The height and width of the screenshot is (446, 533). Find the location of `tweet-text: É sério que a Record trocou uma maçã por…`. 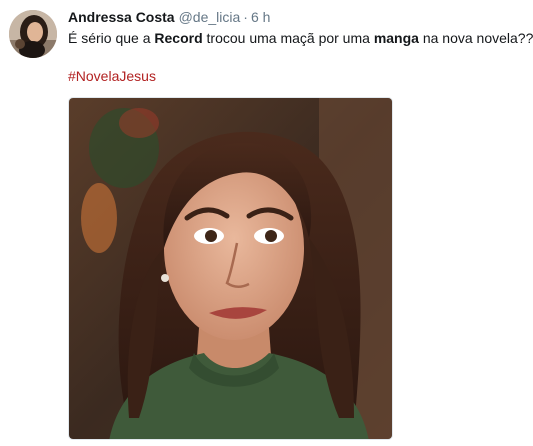

tweet-text: É sério que a Record trocou uma maçã por… is located at coordinates (300, 38).